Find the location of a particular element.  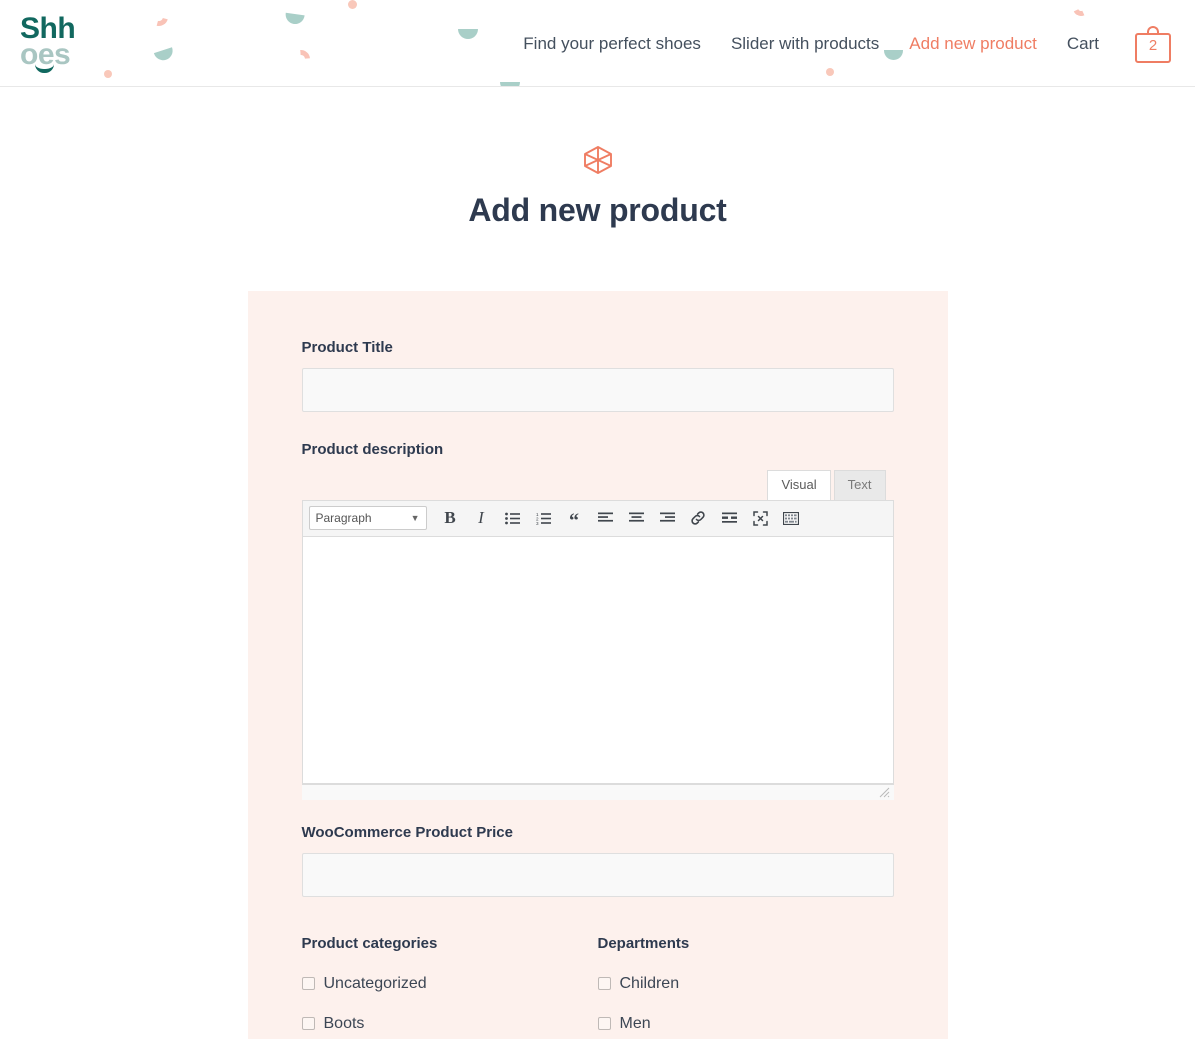

fullscreen-icon is located at coordinates (760, 518).